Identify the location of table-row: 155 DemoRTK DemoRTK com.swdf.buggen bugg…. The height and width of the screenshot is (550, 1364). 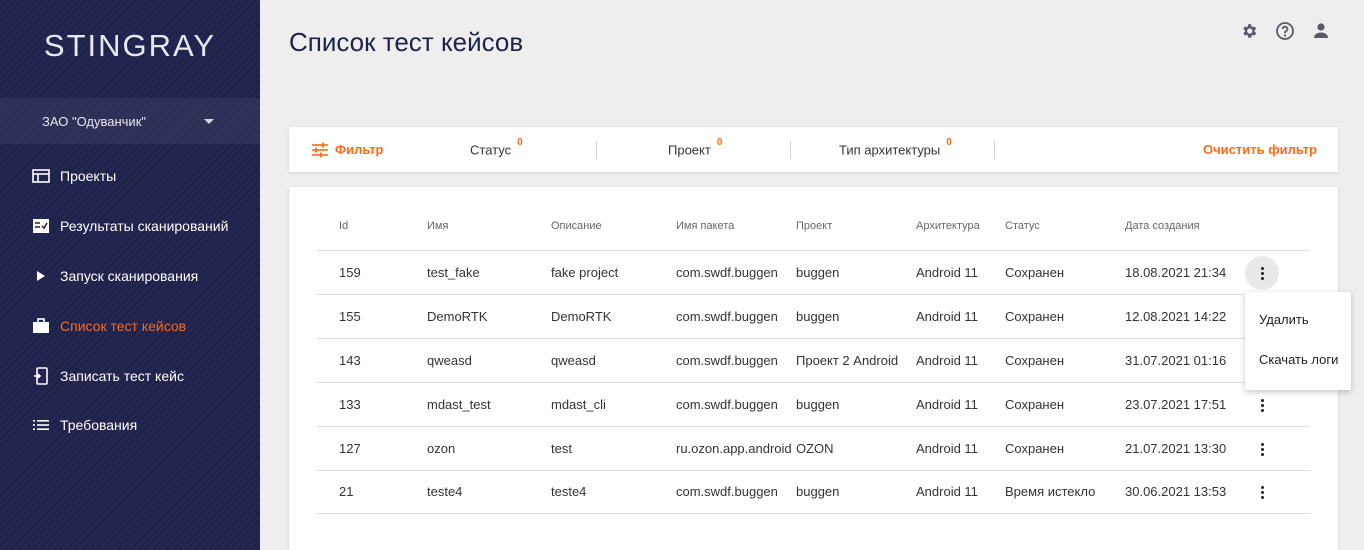
(813, 317).